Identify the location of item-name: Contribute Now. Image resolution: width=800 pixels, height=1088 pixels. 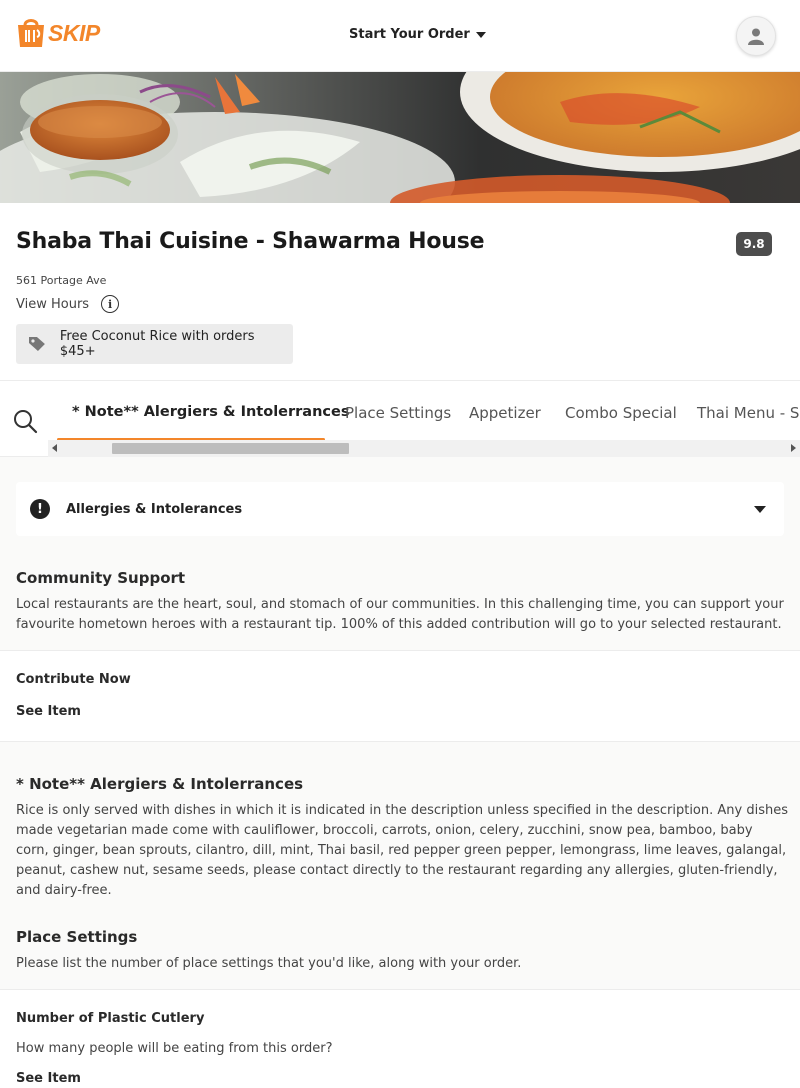
(73, 679).